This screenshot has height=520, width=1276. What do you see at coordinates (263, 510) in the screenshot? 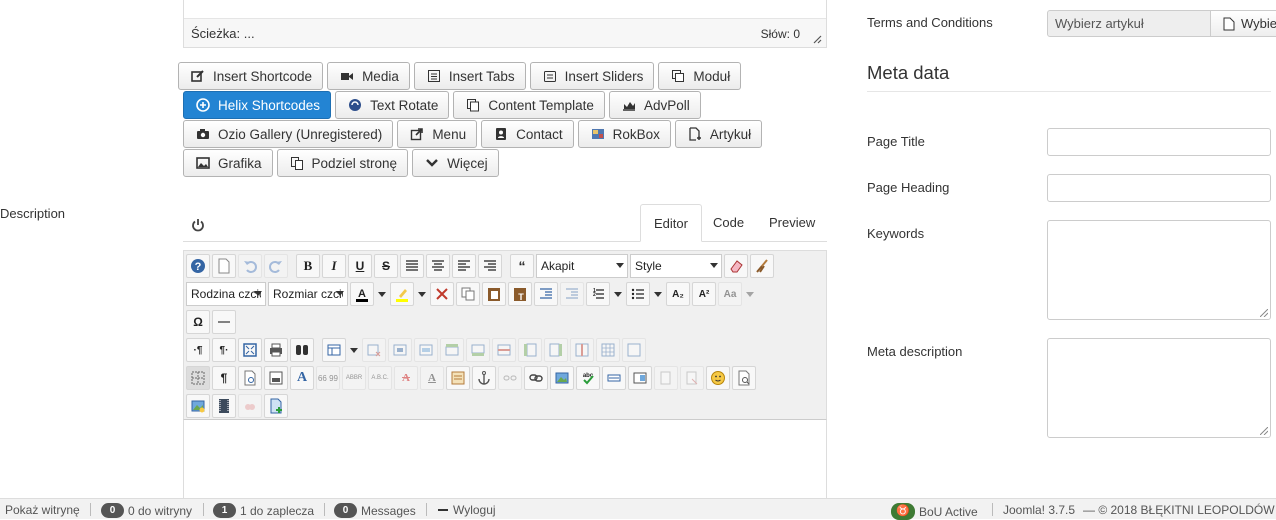
I see `admin-users: 1 1 do zaplecza` at bounding box center [263, 510].